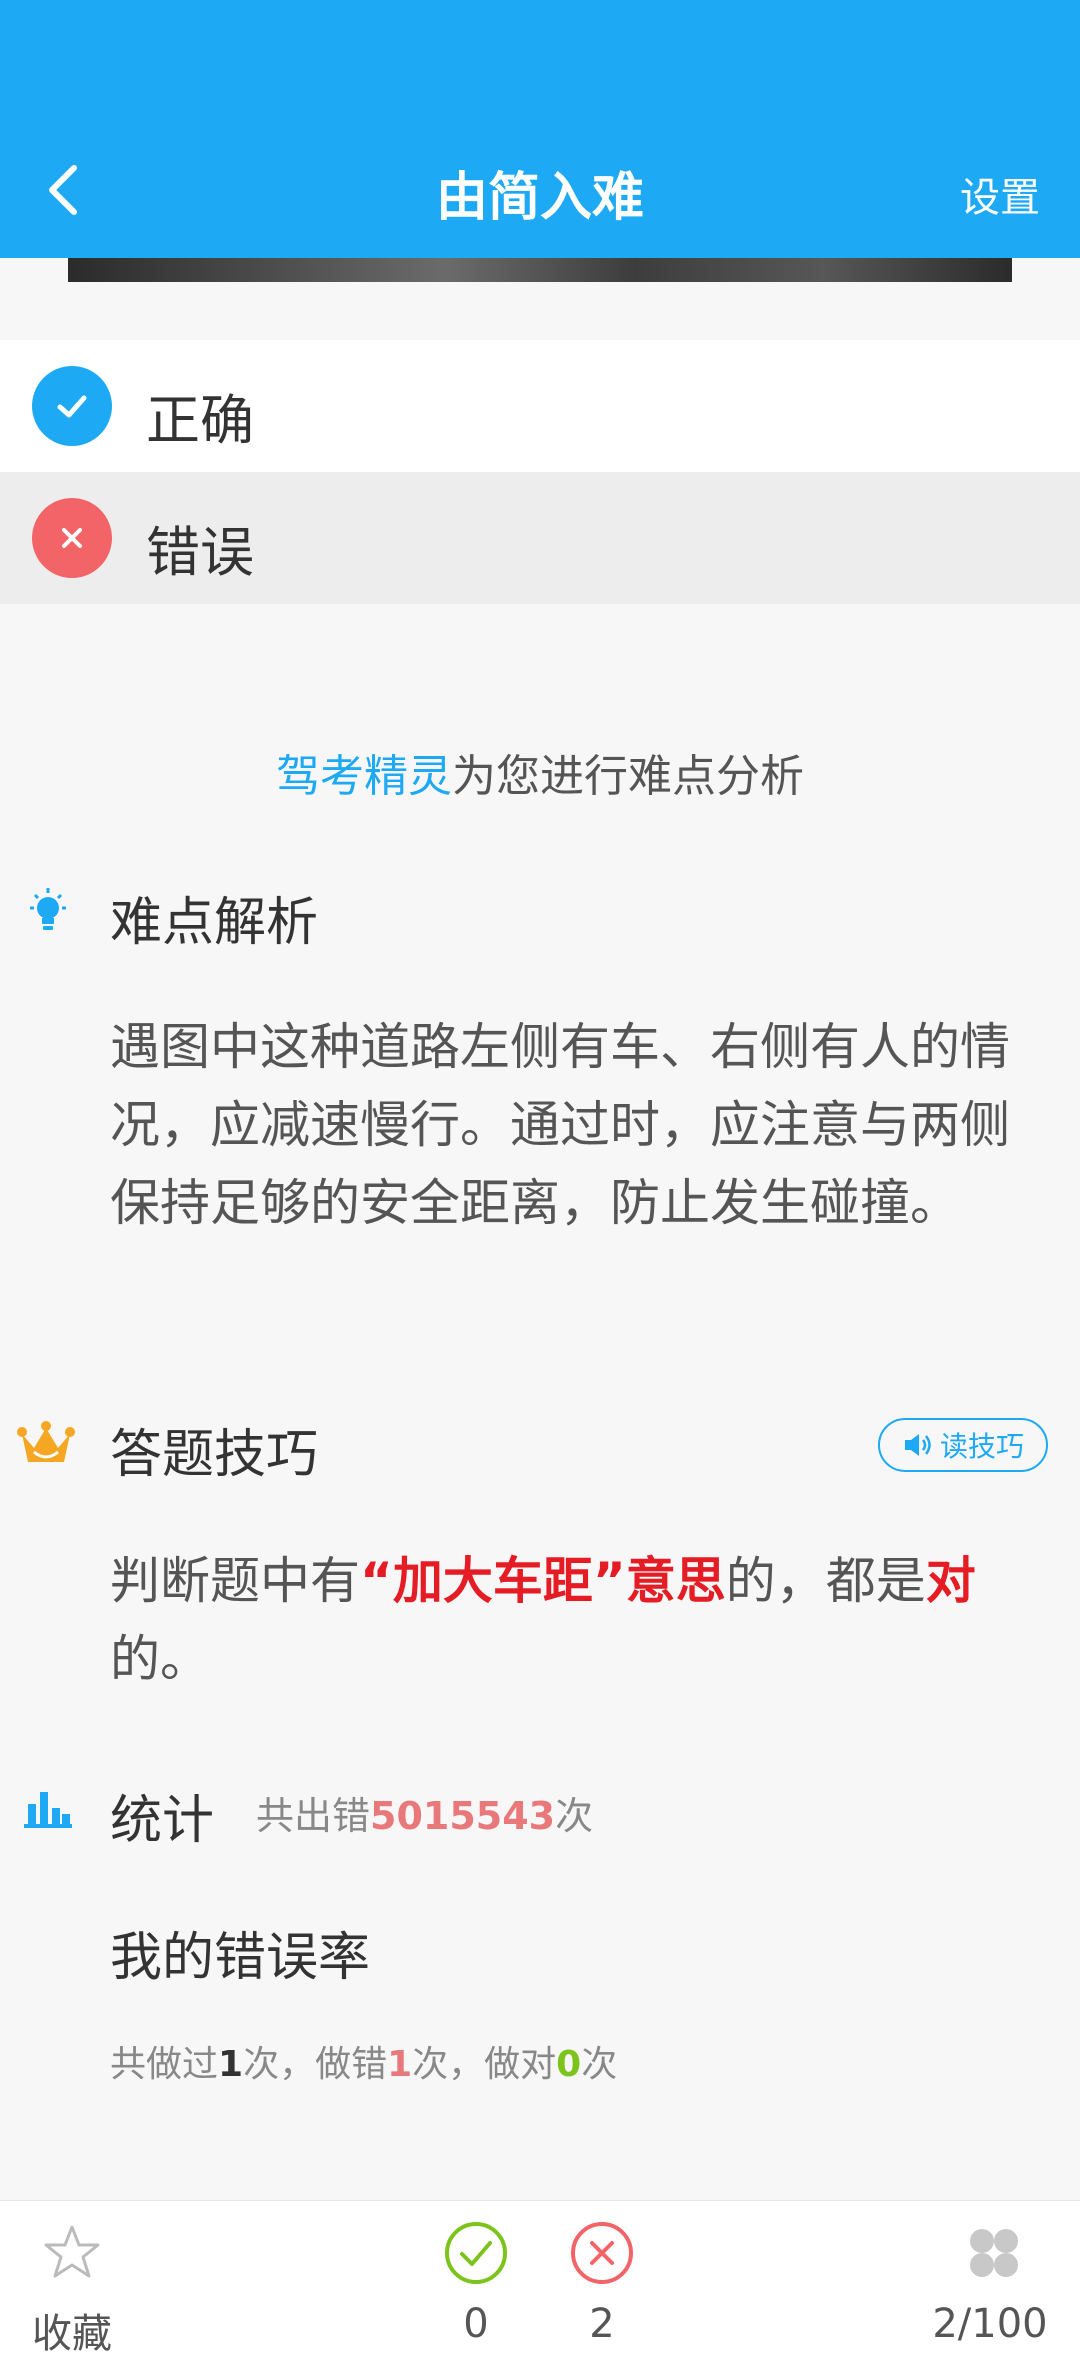 The image size is (1080, 2376). I want to click on tips-highlight: “加大车距”意思, so click(543, 1581).